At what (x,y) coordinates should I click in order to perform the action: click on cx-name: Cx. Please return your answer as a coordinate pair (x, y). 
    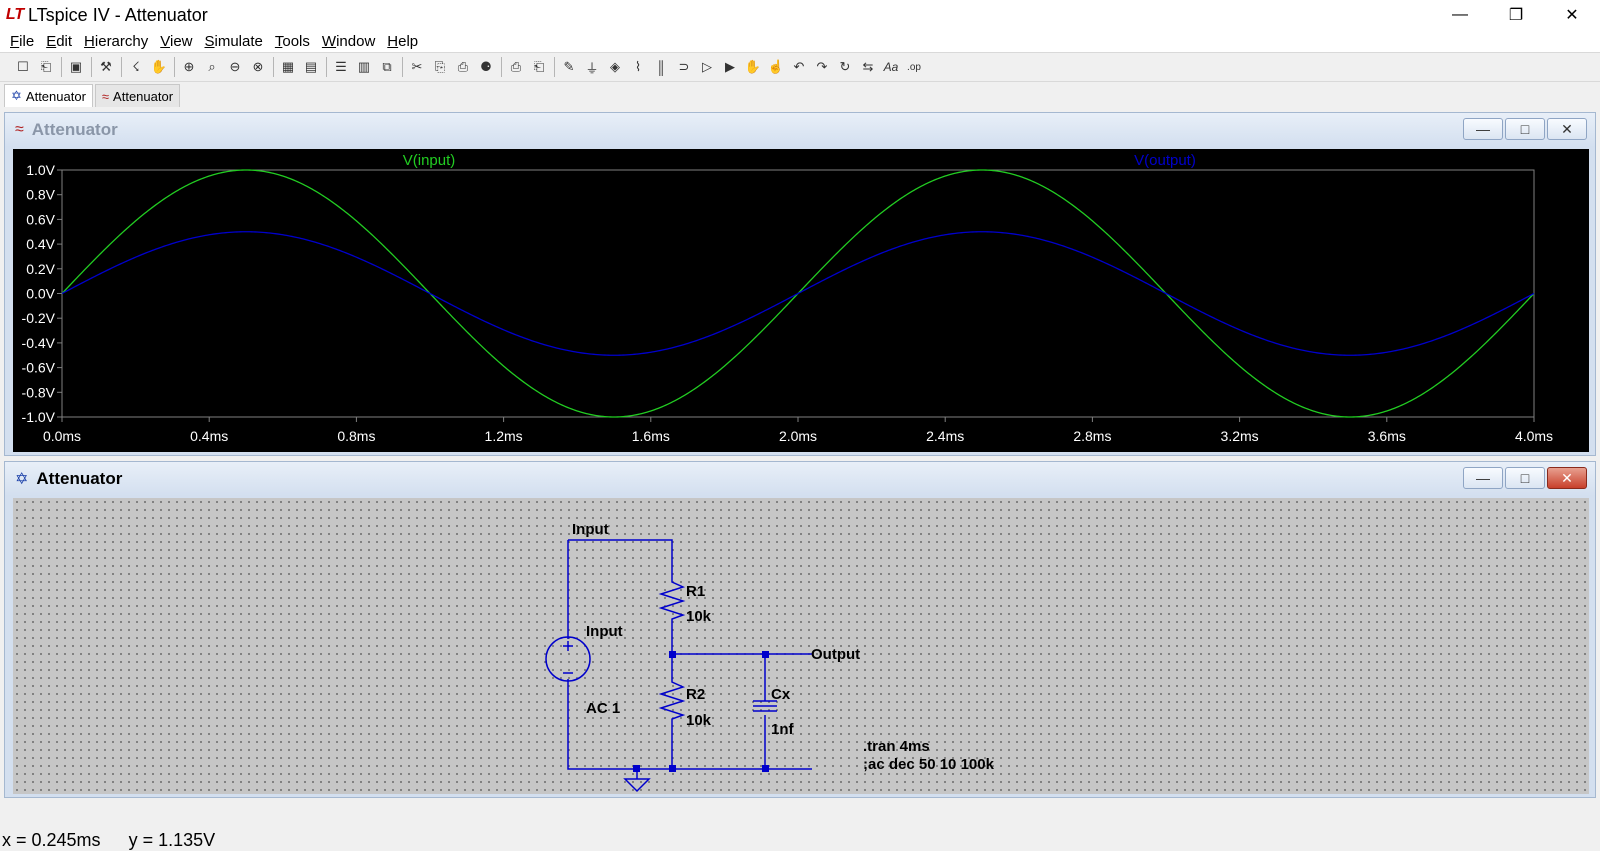
    Looking at the image, I should click on (781, 694).